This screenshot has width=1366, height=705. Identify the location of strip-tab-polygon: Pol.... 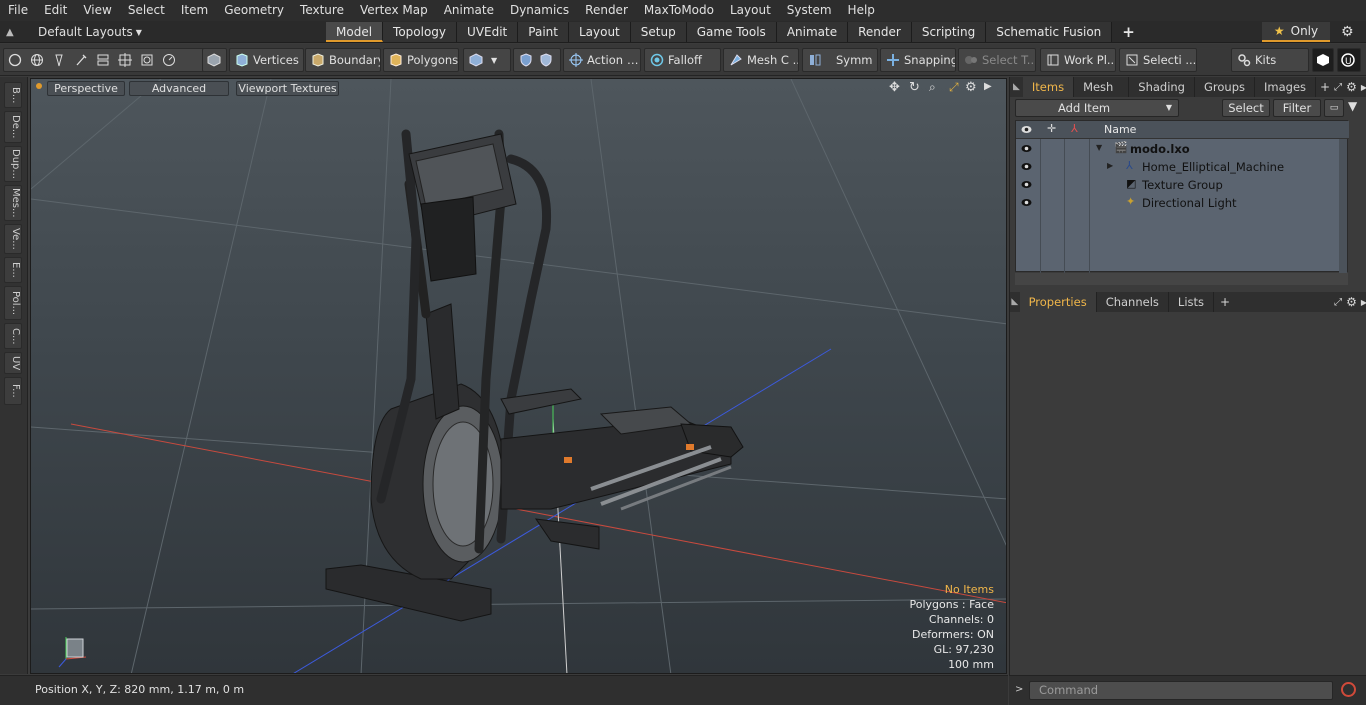
(13, 303).